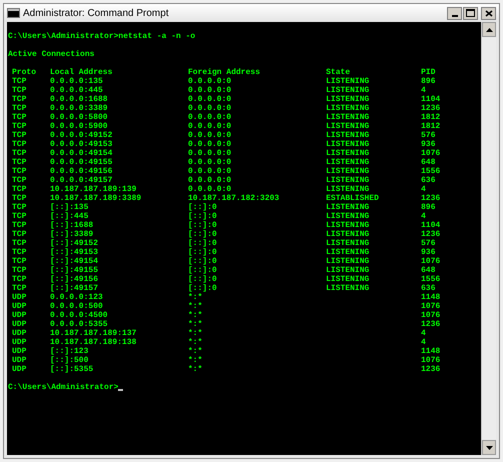 This screenshot has height=462, width=503. I want to click on command-line: C:\Users\Administrator>netstat -a -n -o, so click(102, 36).